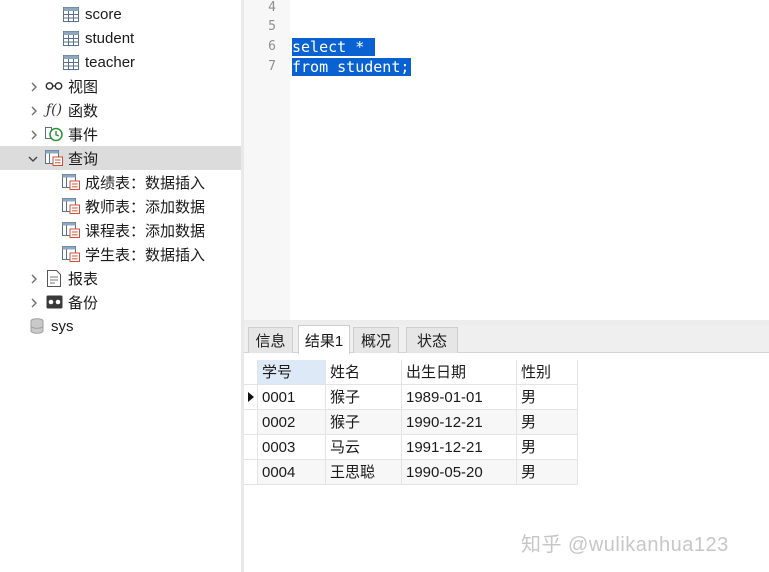  What do you see at coordinates (120, 158) in the screenshot?
I see `tree-group-queries: 查询` at bounding box center [120, 158].